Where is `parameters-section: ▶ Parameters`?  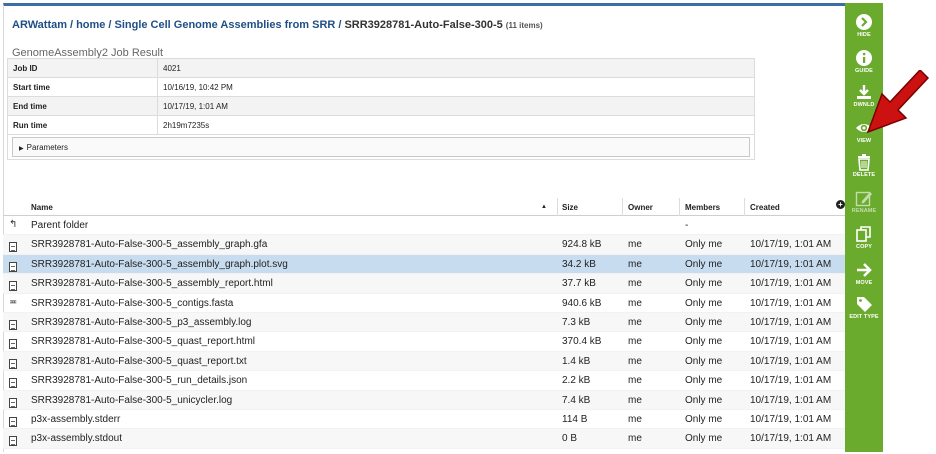
parameters-section: ▶ Parameters is located at coordinates (381, 147).